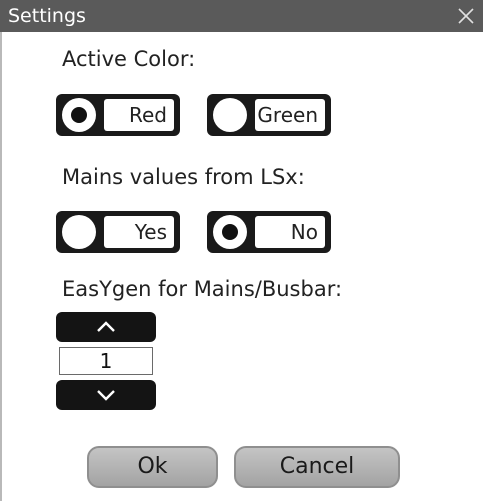  I want to click on active-color-red-option: Red, so click(118, 115).